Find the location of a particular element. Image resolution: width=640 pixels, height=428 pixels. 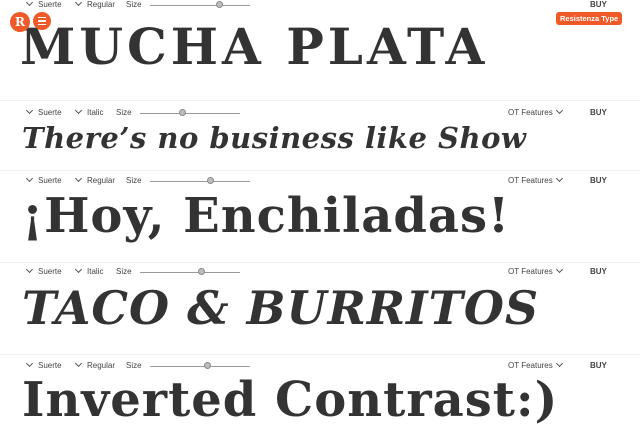

style-select-3: Regular is located at coordinates (94, 180).